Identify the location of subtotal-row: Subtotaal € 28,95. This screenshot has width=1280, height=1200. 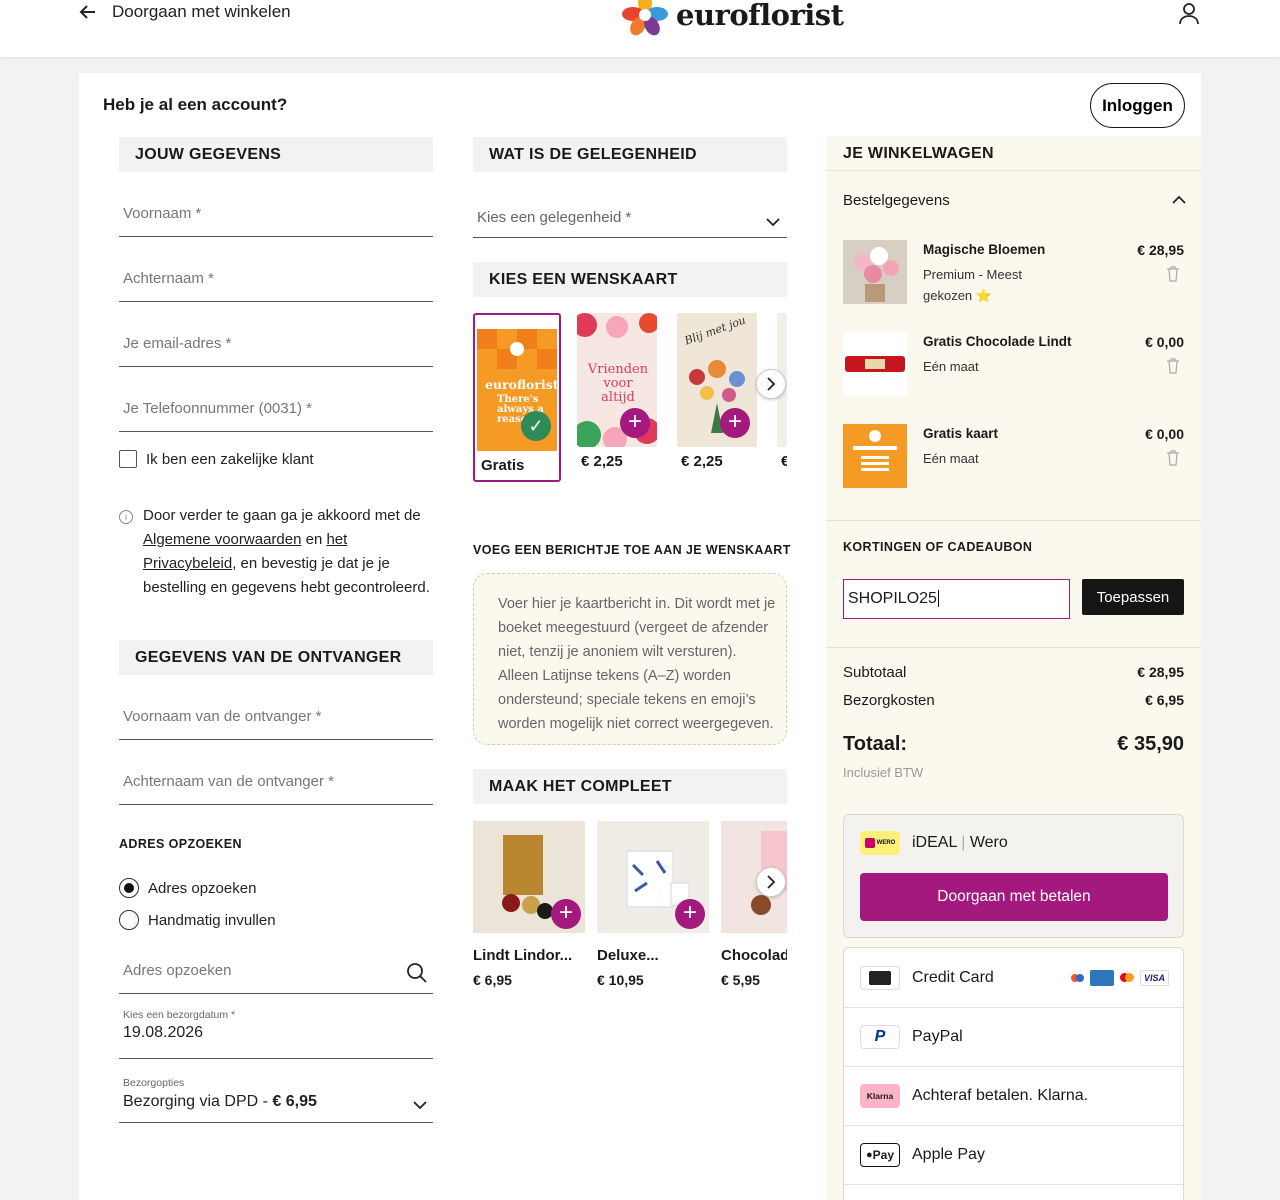
(1013, 672).